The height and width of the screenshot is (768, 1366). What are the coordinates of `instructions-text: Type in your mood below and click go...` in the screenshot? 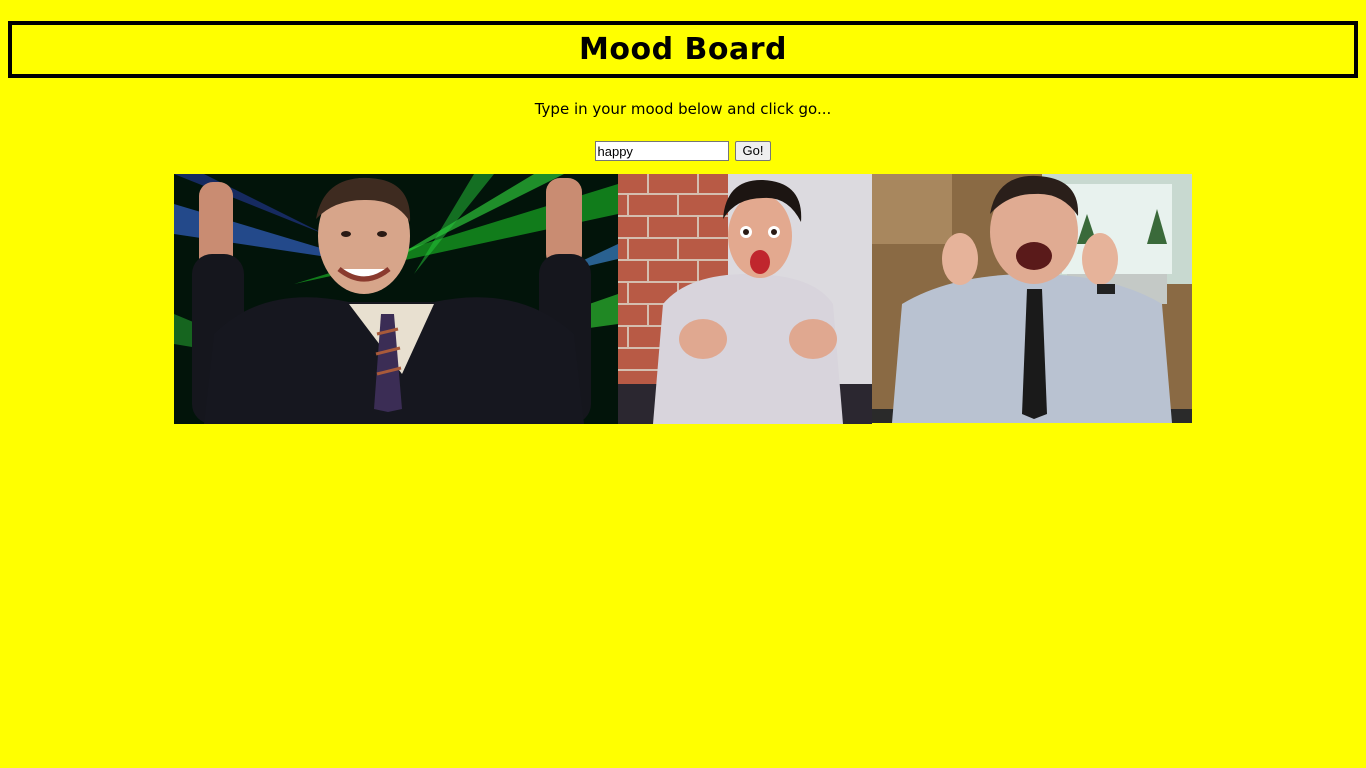 It's located at (683, 109).